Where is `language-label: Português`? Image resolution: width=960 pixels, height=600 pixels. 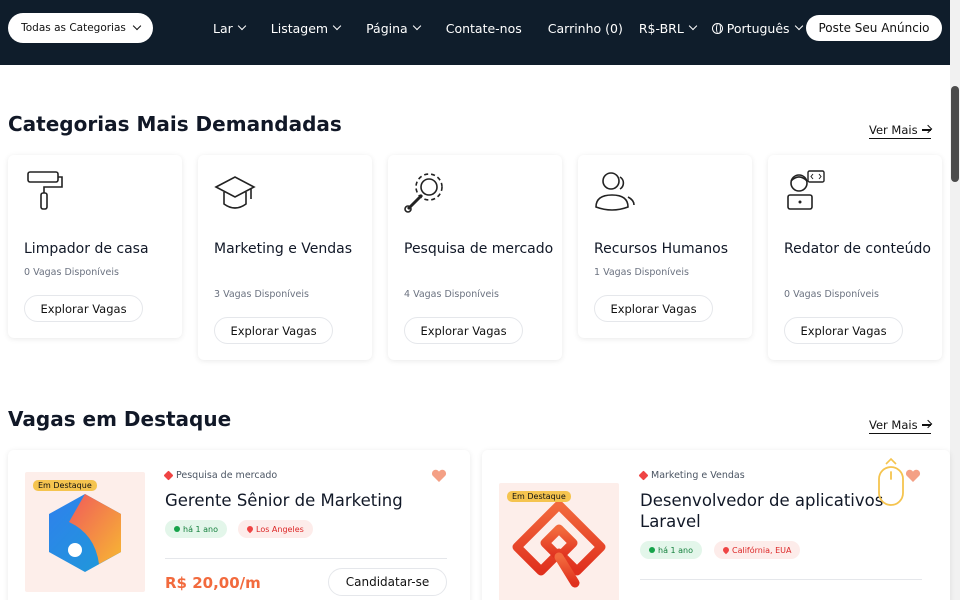
language-label: Português is located at coordinates (758, 28).